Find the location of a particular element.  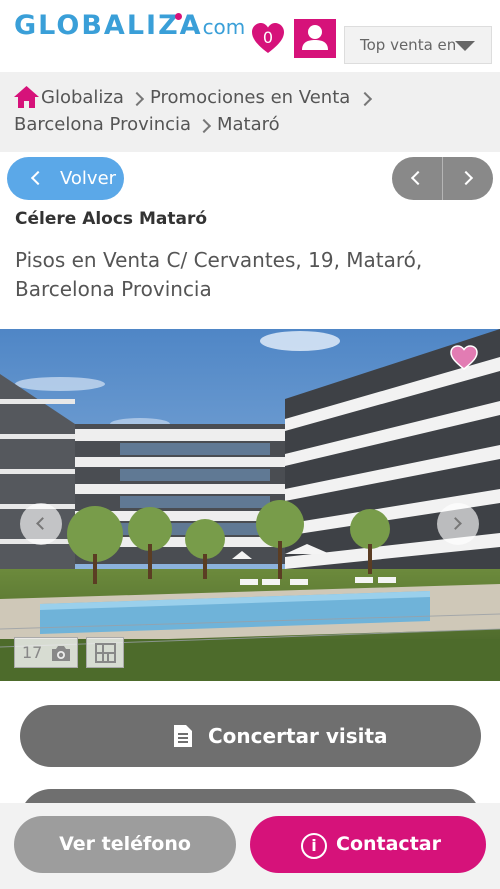

logo-suffix: com is located at coordinates (224, 27).